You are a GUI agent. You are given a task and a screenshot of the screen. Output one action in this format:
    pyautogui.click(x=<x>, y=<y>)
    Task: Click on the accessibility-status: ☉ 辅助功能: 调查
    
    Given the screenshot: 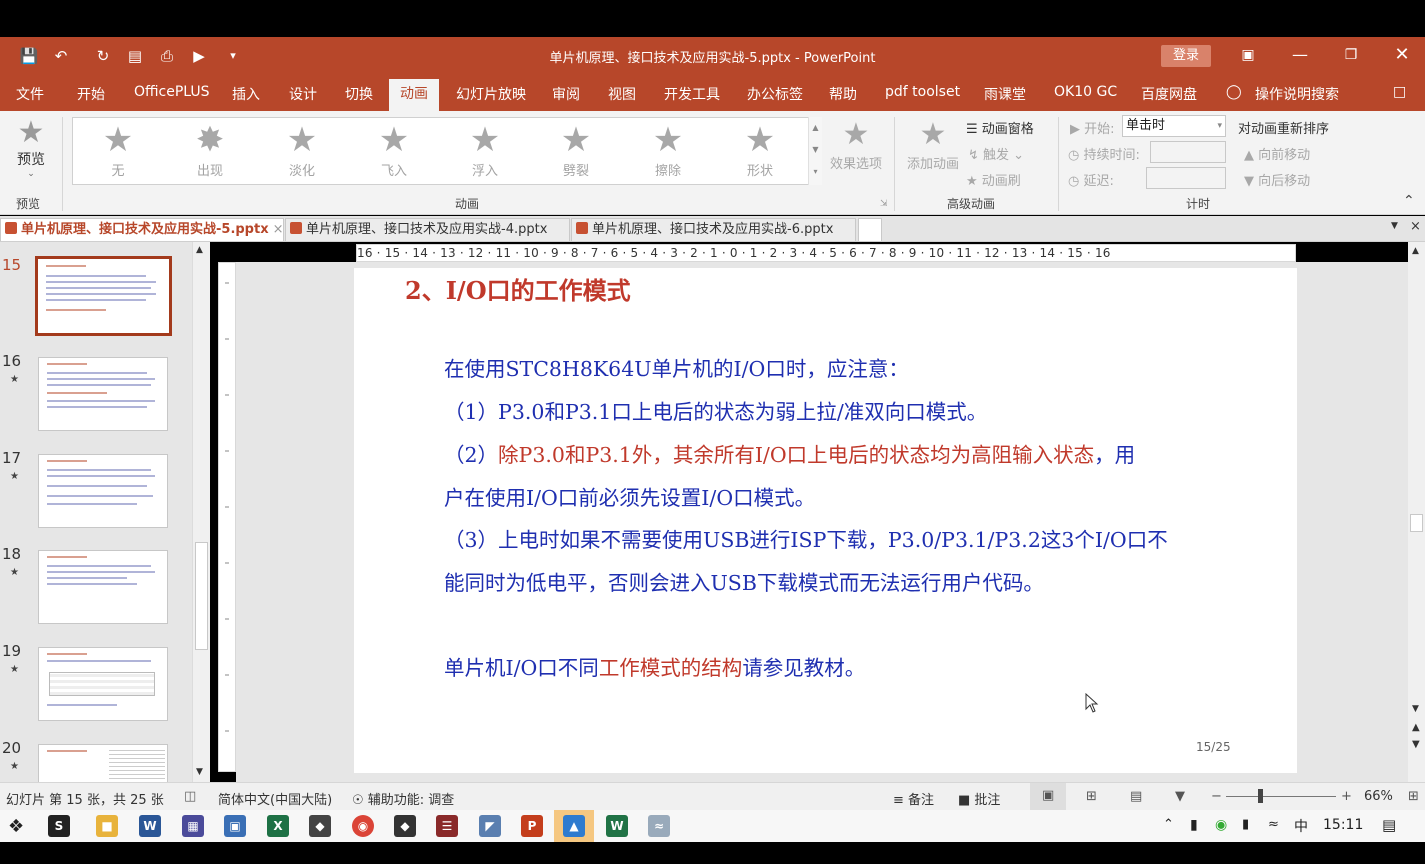 What is the action you would take?
    pyautogui.click(x=403, y=798)
    